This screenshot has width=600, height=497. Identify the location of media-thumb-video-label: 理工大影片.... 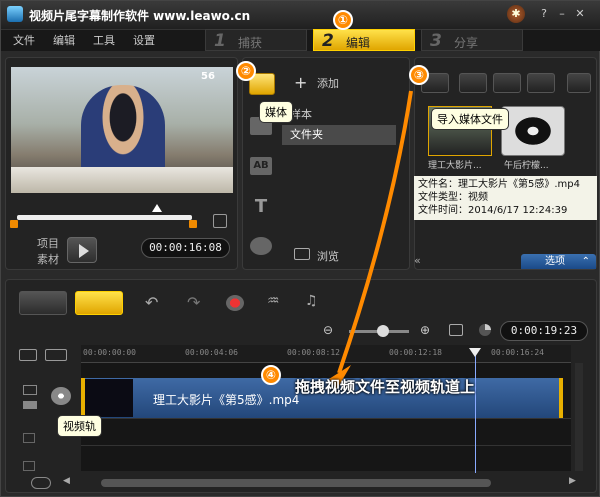
(455, 166).